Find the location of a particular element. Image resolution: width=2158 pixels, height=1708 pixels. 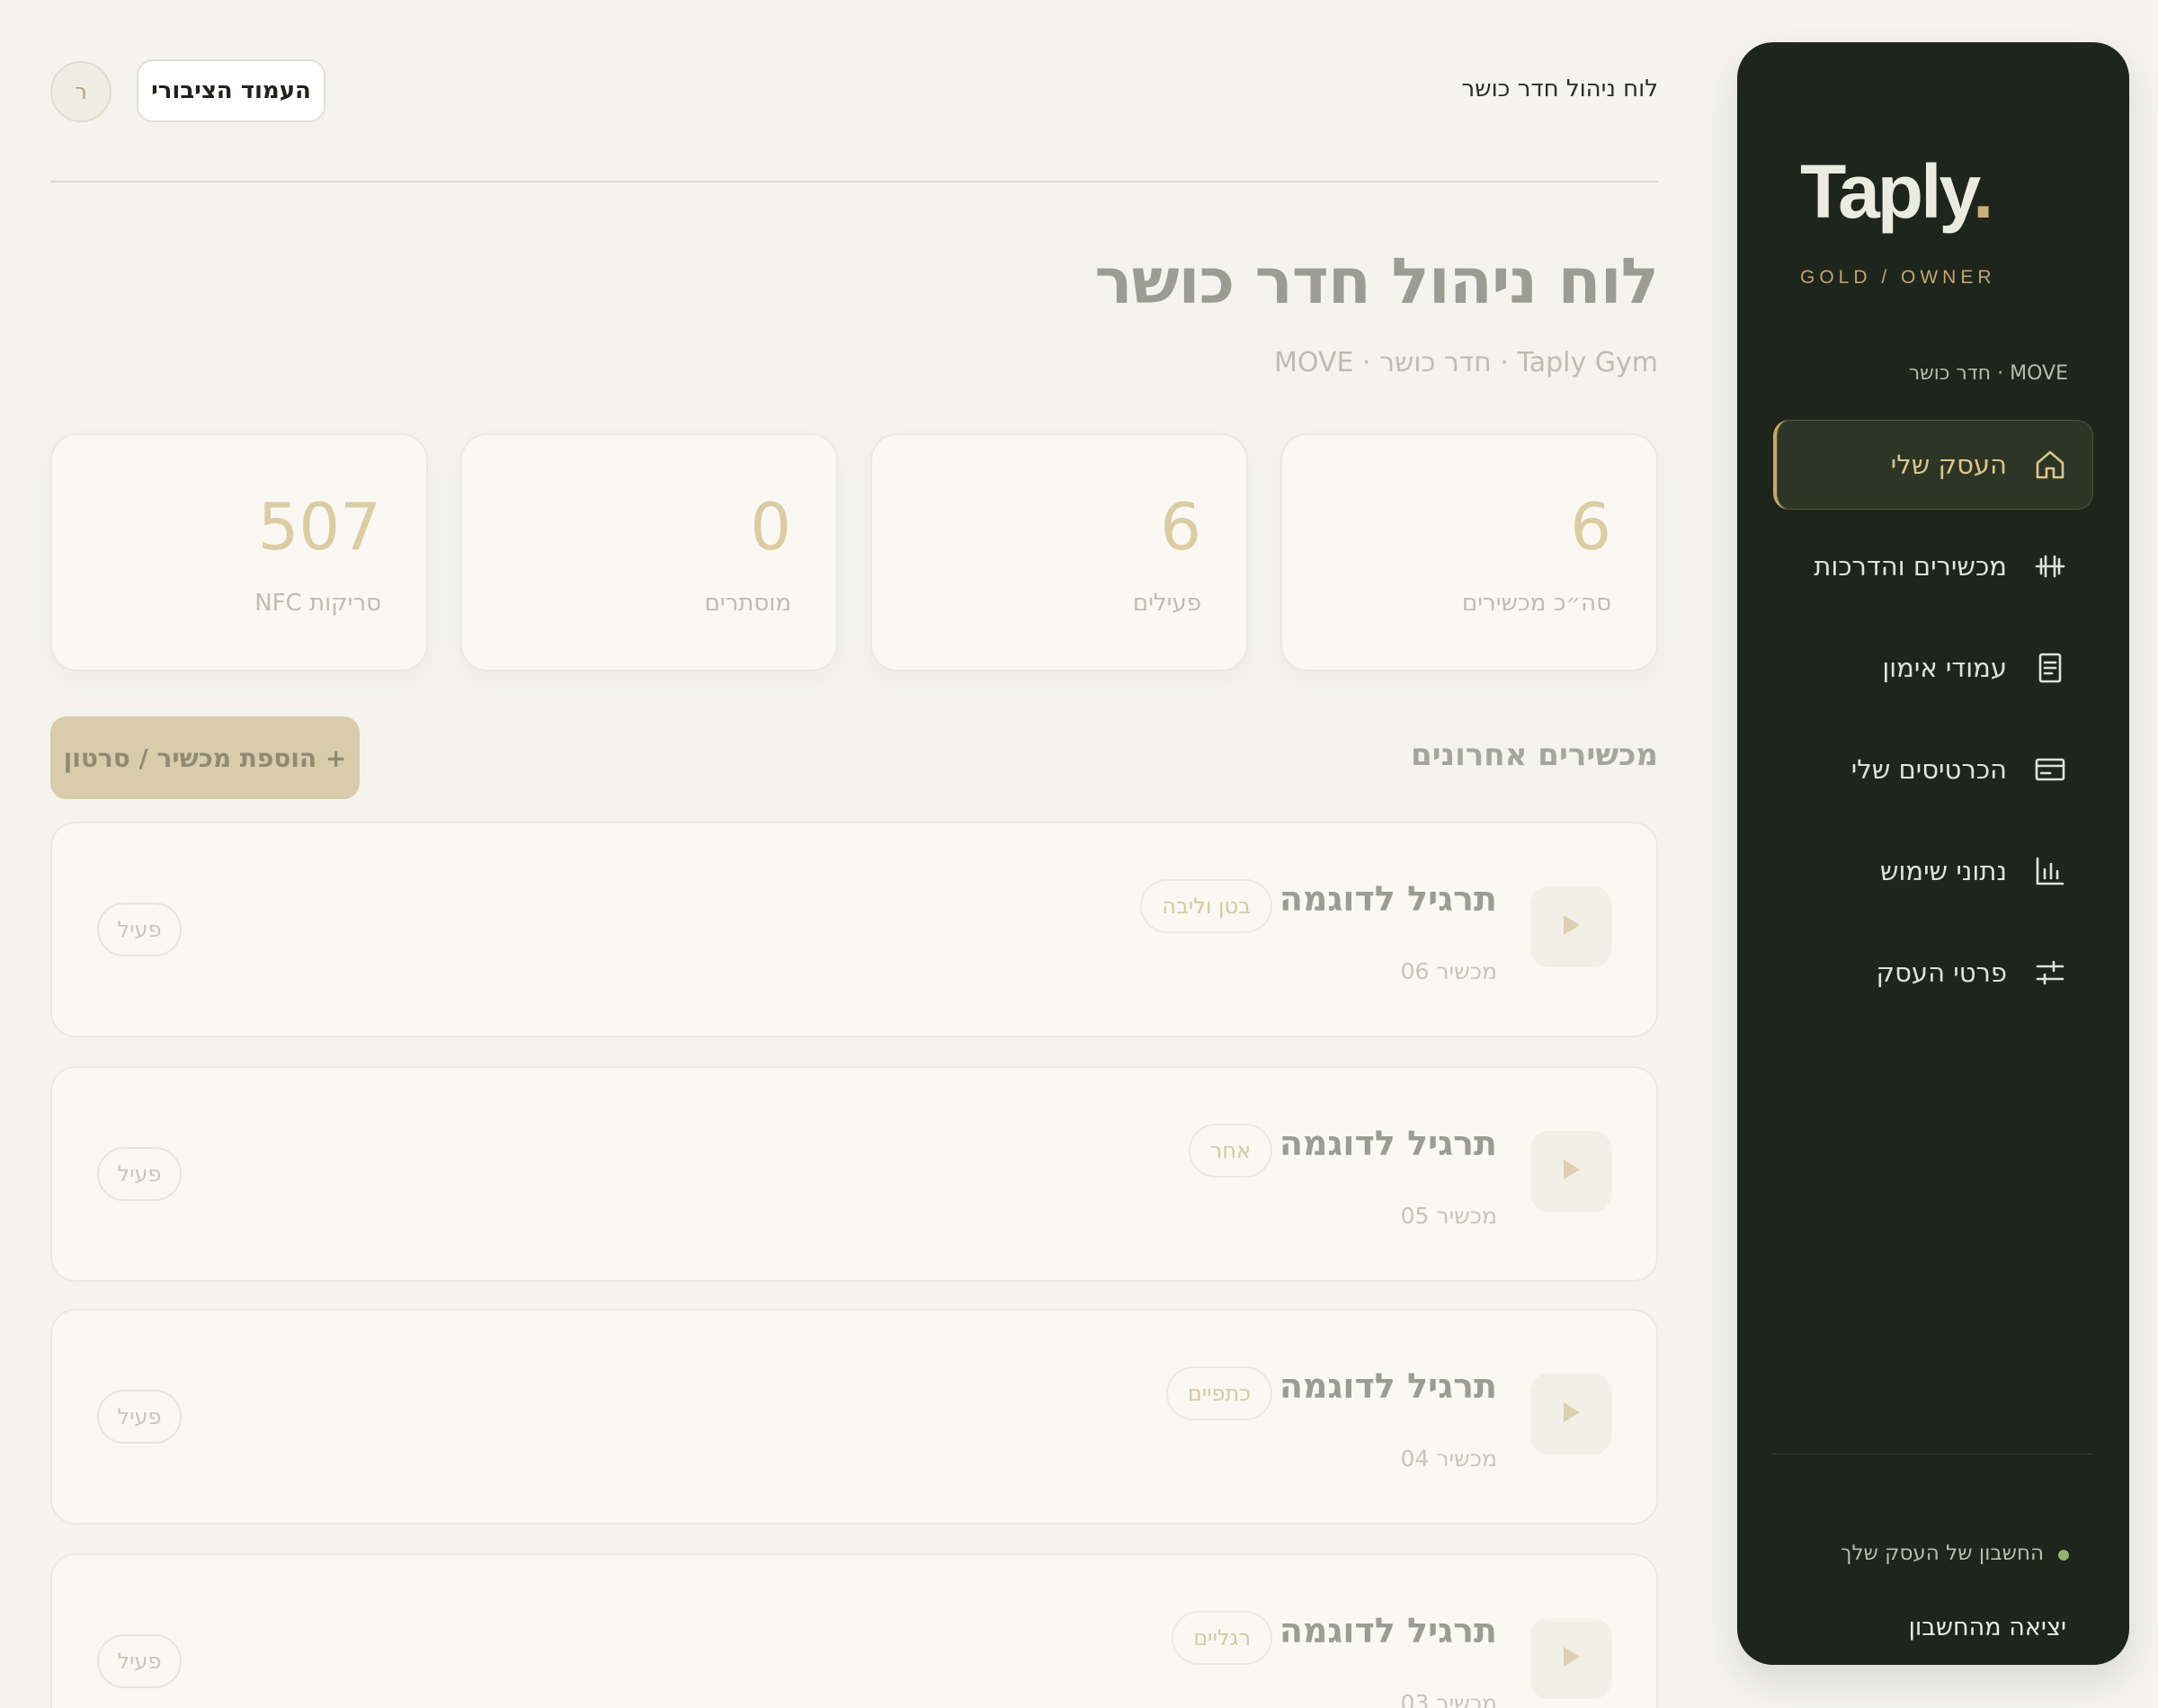

device-card: תרגיל לדוגמה 5 אחר מכשיר 05 פעיל is located at coordinates (854, 1174).